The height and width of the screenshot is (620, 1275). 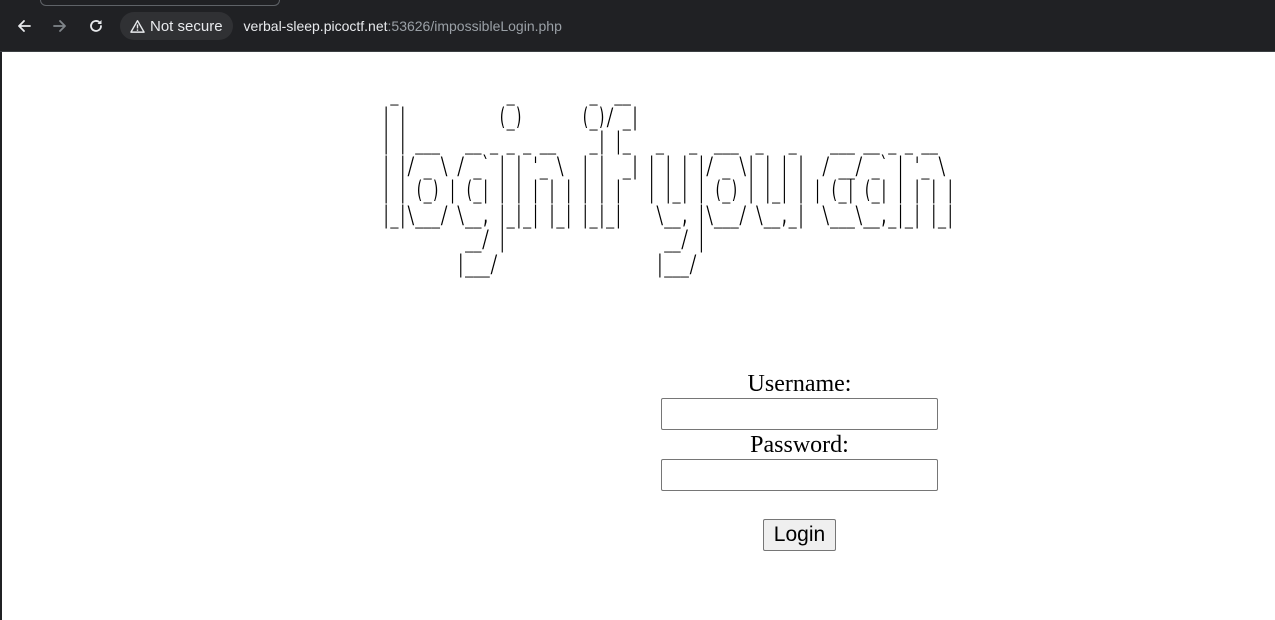 I want to click on security-label: Not secure, so click(x=186, y=26).